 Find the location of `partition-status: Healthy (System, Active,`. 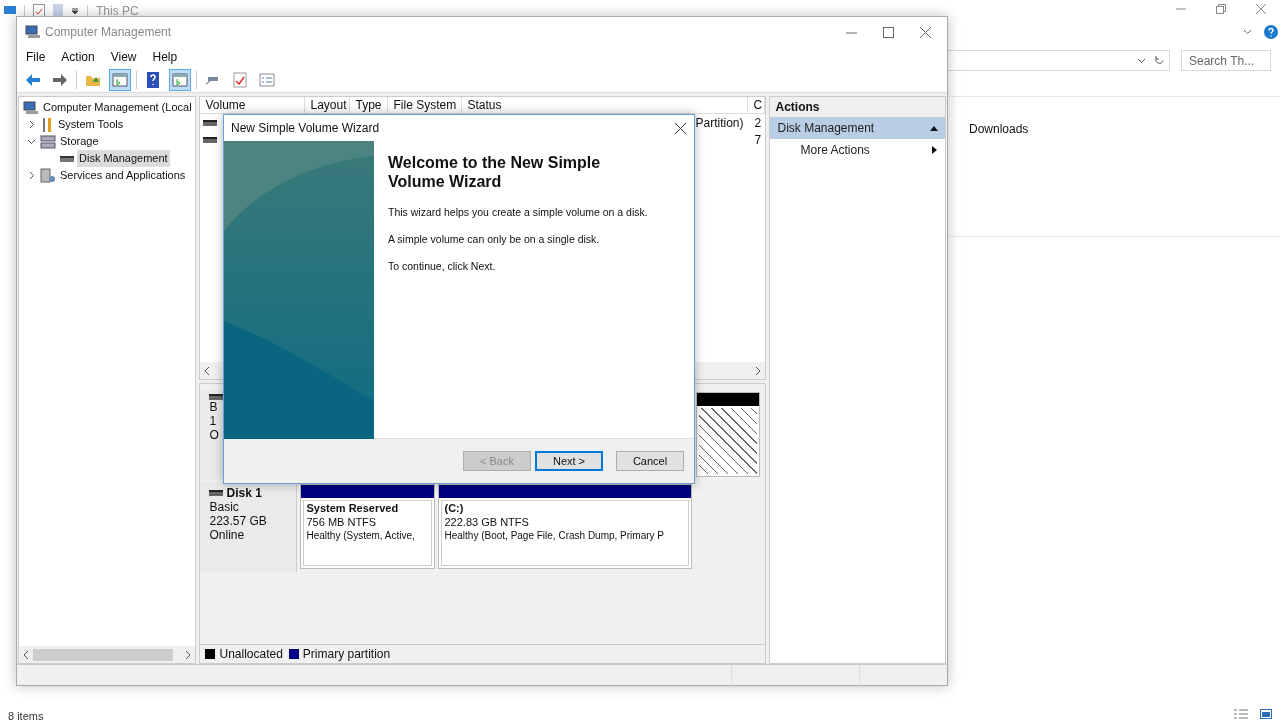

partition-status: Healthy (System, Active, is located at coordinates (361, 536).